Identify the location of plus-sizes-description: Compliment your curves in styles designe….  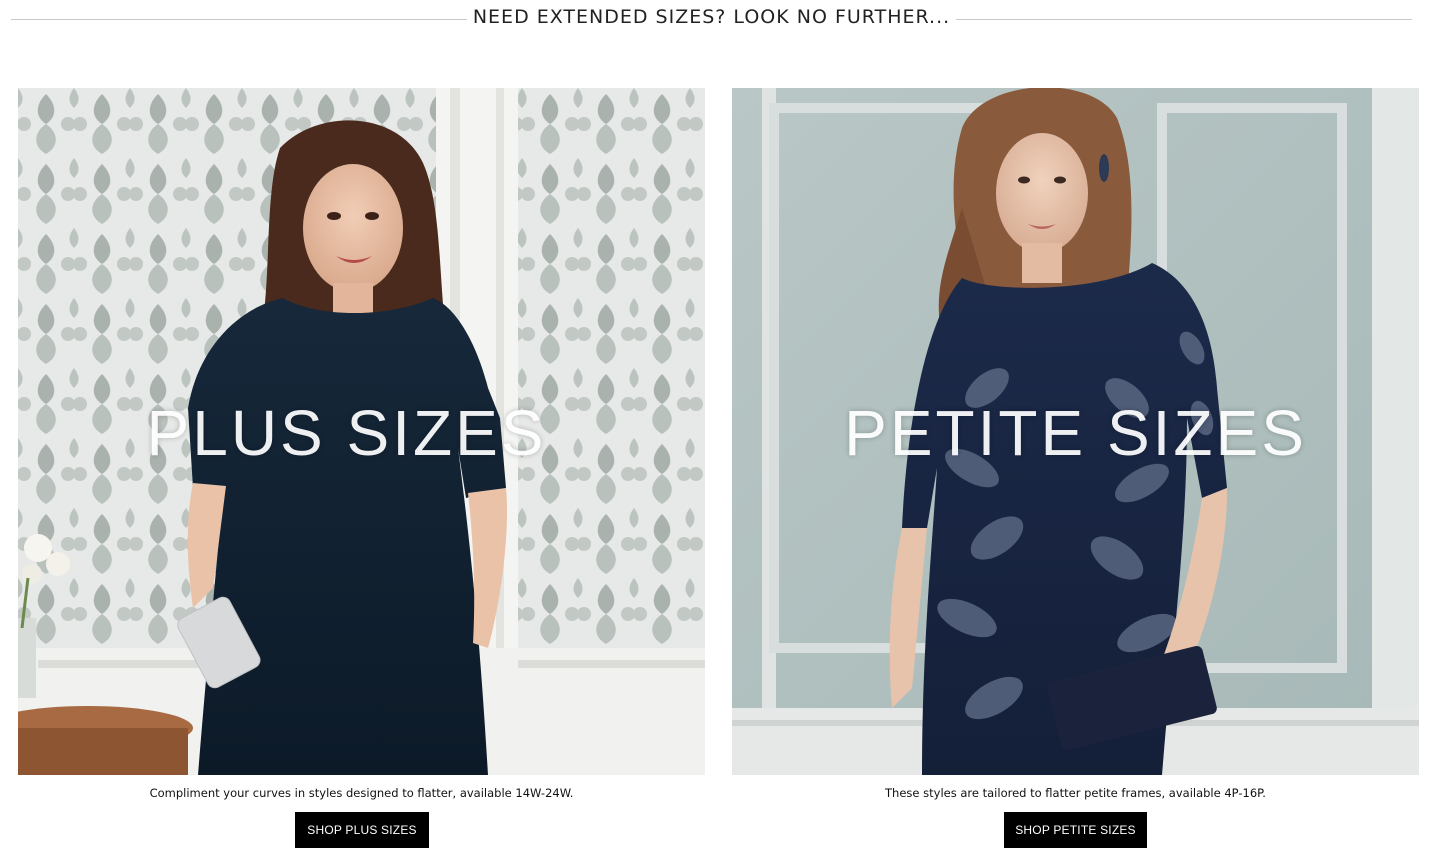
(361, 793).